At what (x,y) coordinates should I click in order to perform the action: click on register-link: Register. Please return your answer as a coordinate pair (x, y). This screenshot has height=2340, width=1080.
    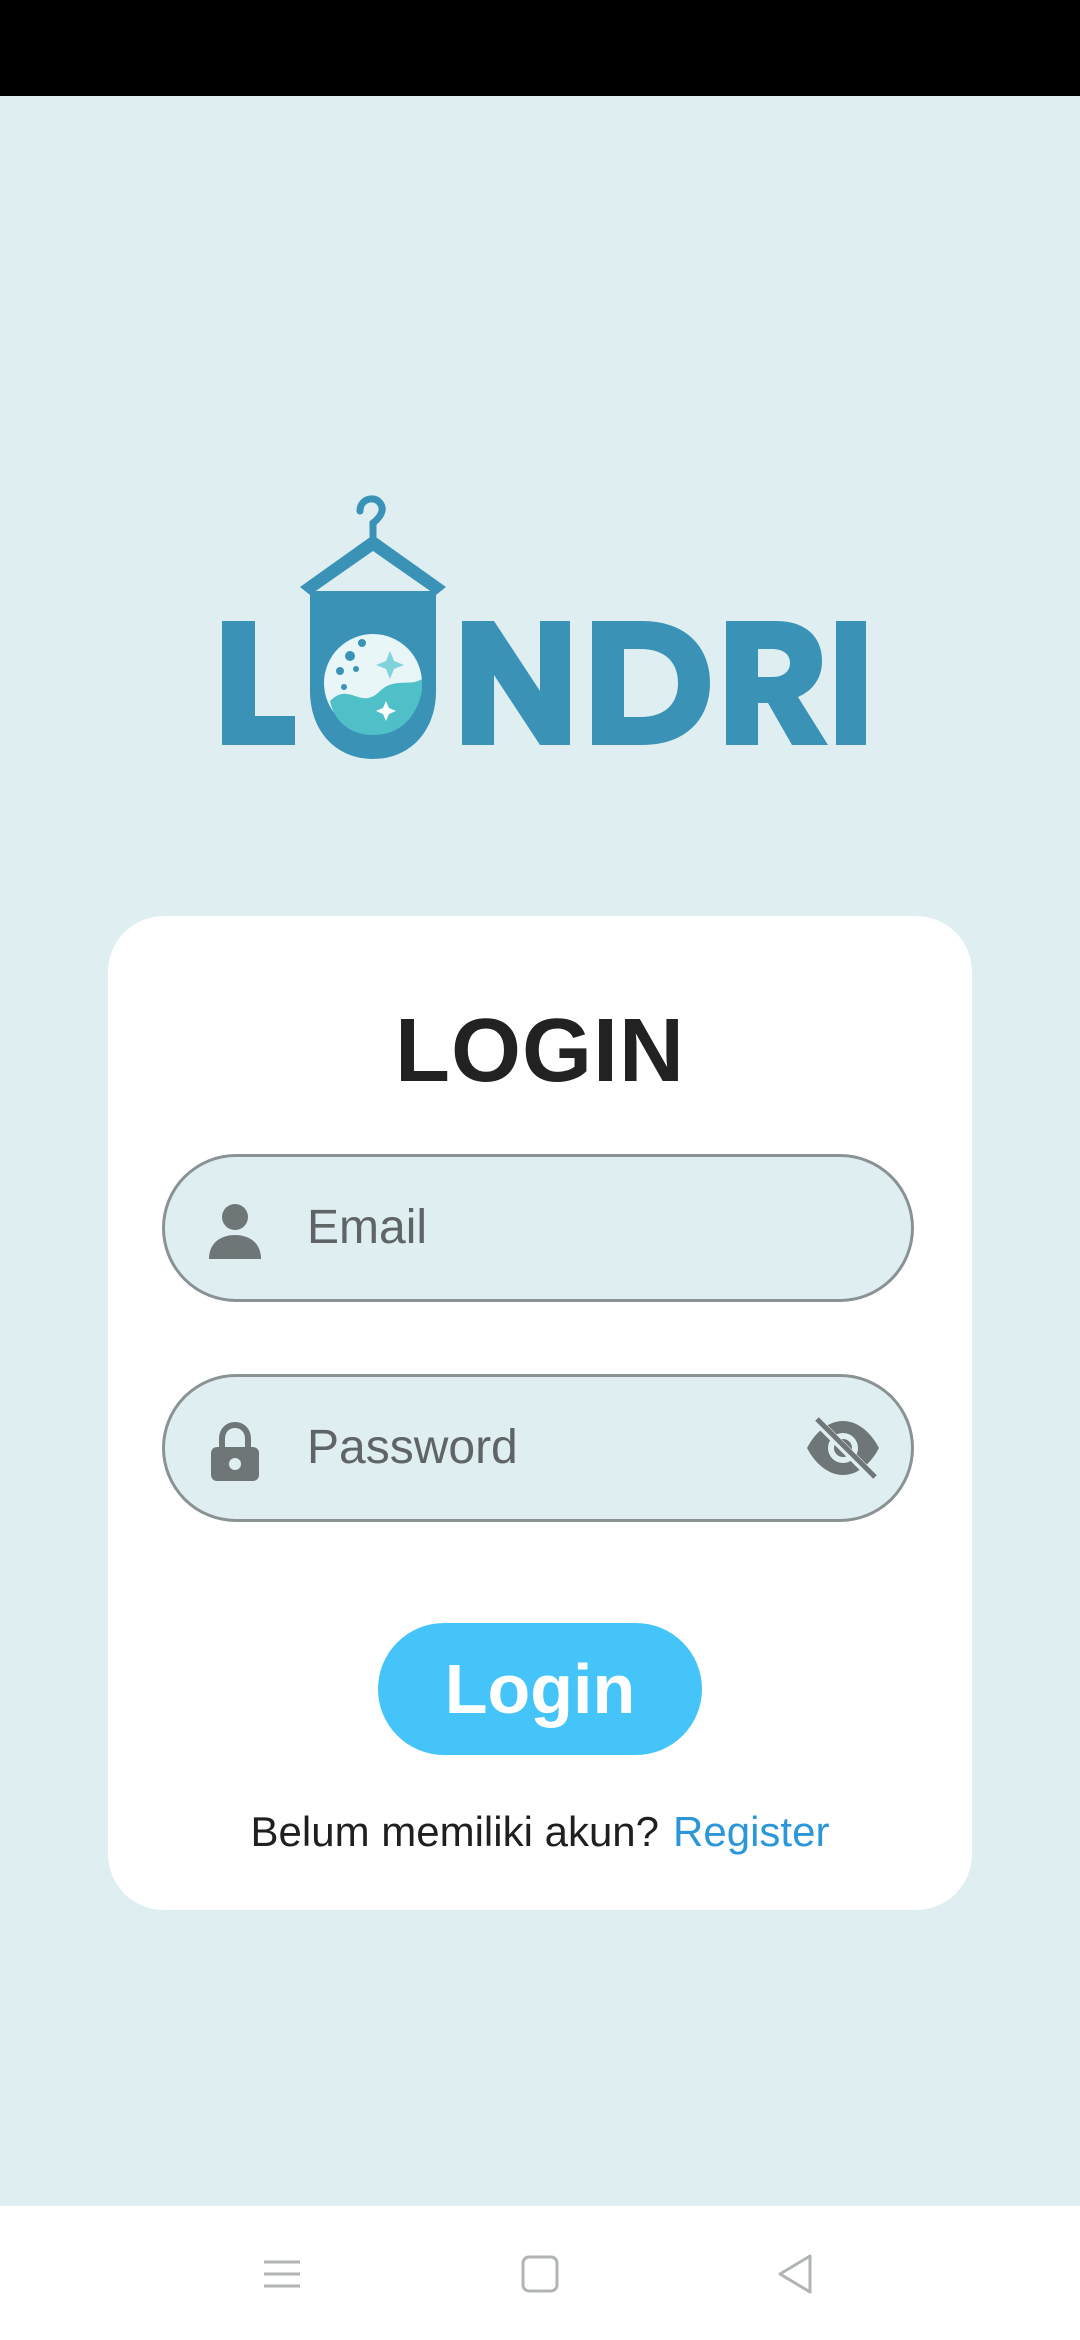
    Looking at the image, I should click on (751, 1831).